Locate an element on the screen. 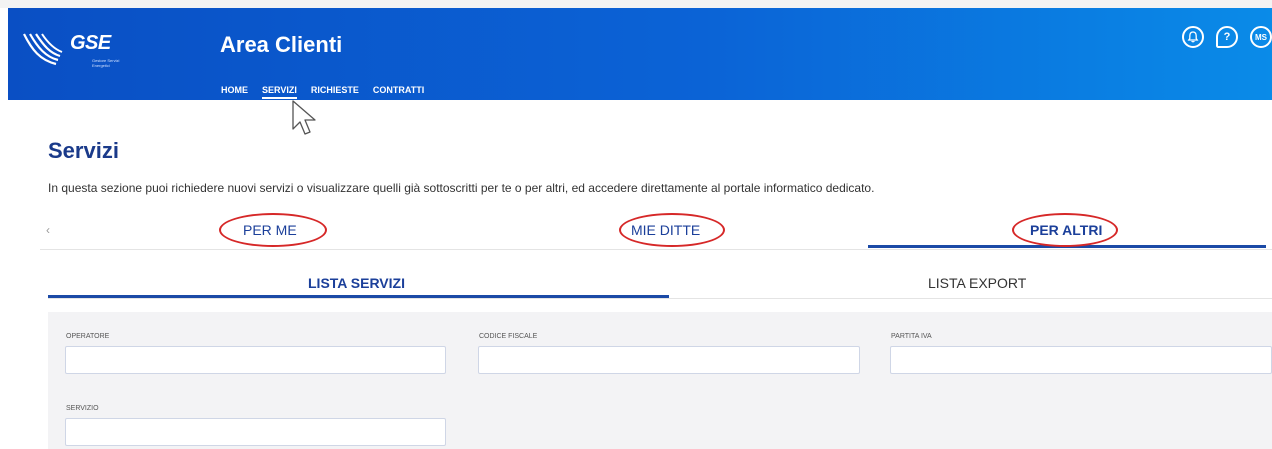 Image resolution: width=1272 pixels, height=449 pixels. help-glyph: ? is located at coordinates (1227, 37).